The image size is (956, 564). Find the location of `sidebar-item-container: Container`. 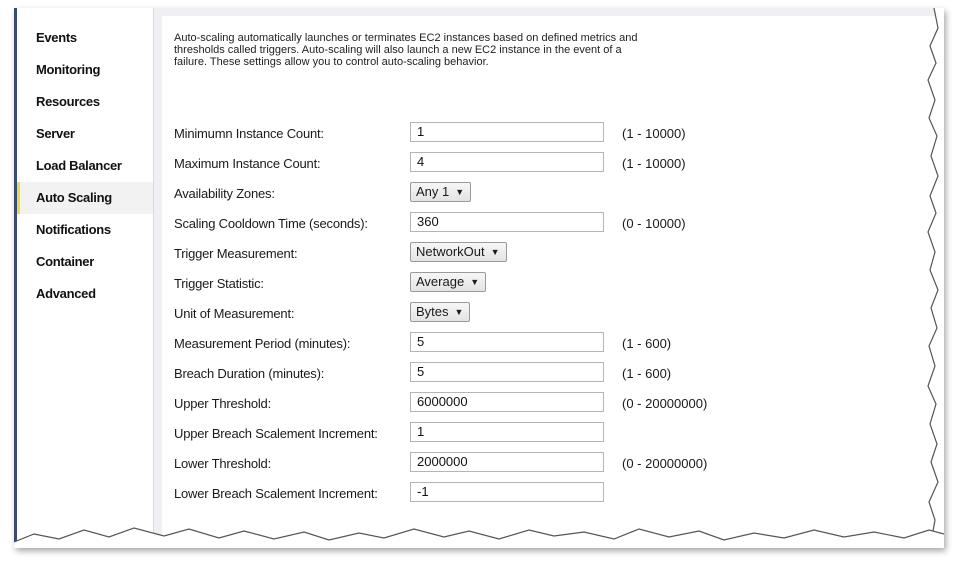

sidebar-item-container: Container is located at coordinates (85, 262).